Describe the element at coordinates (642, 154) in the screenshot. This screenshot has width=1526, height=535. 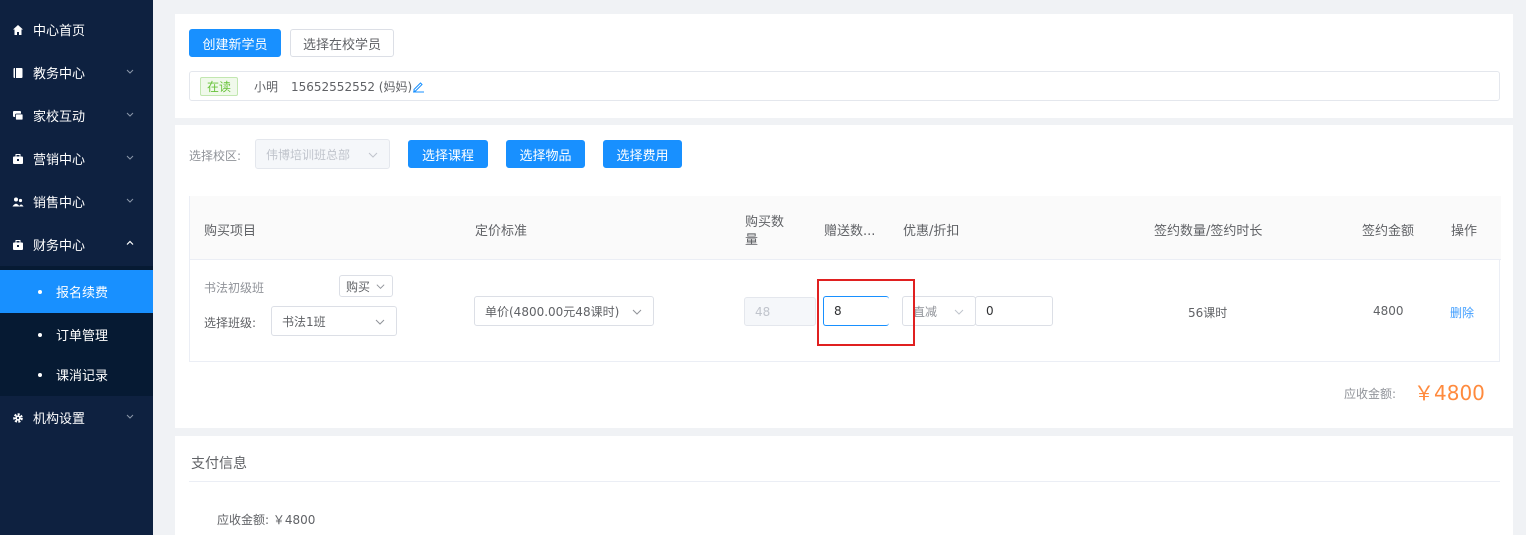
I see `select-fee-button: 选择费用` at that location.